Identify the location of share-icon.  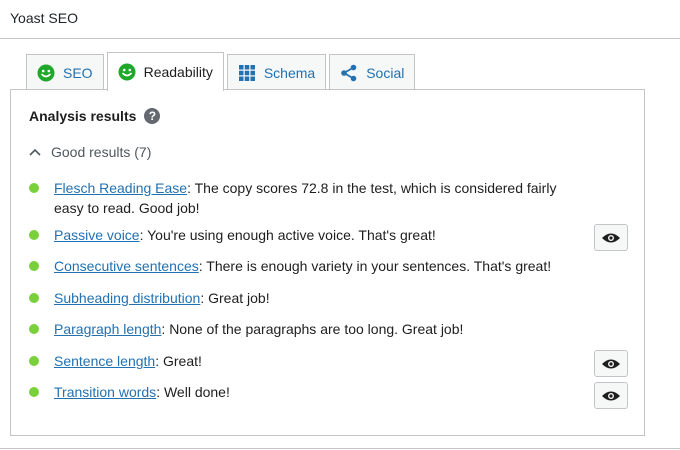
(349, 72).